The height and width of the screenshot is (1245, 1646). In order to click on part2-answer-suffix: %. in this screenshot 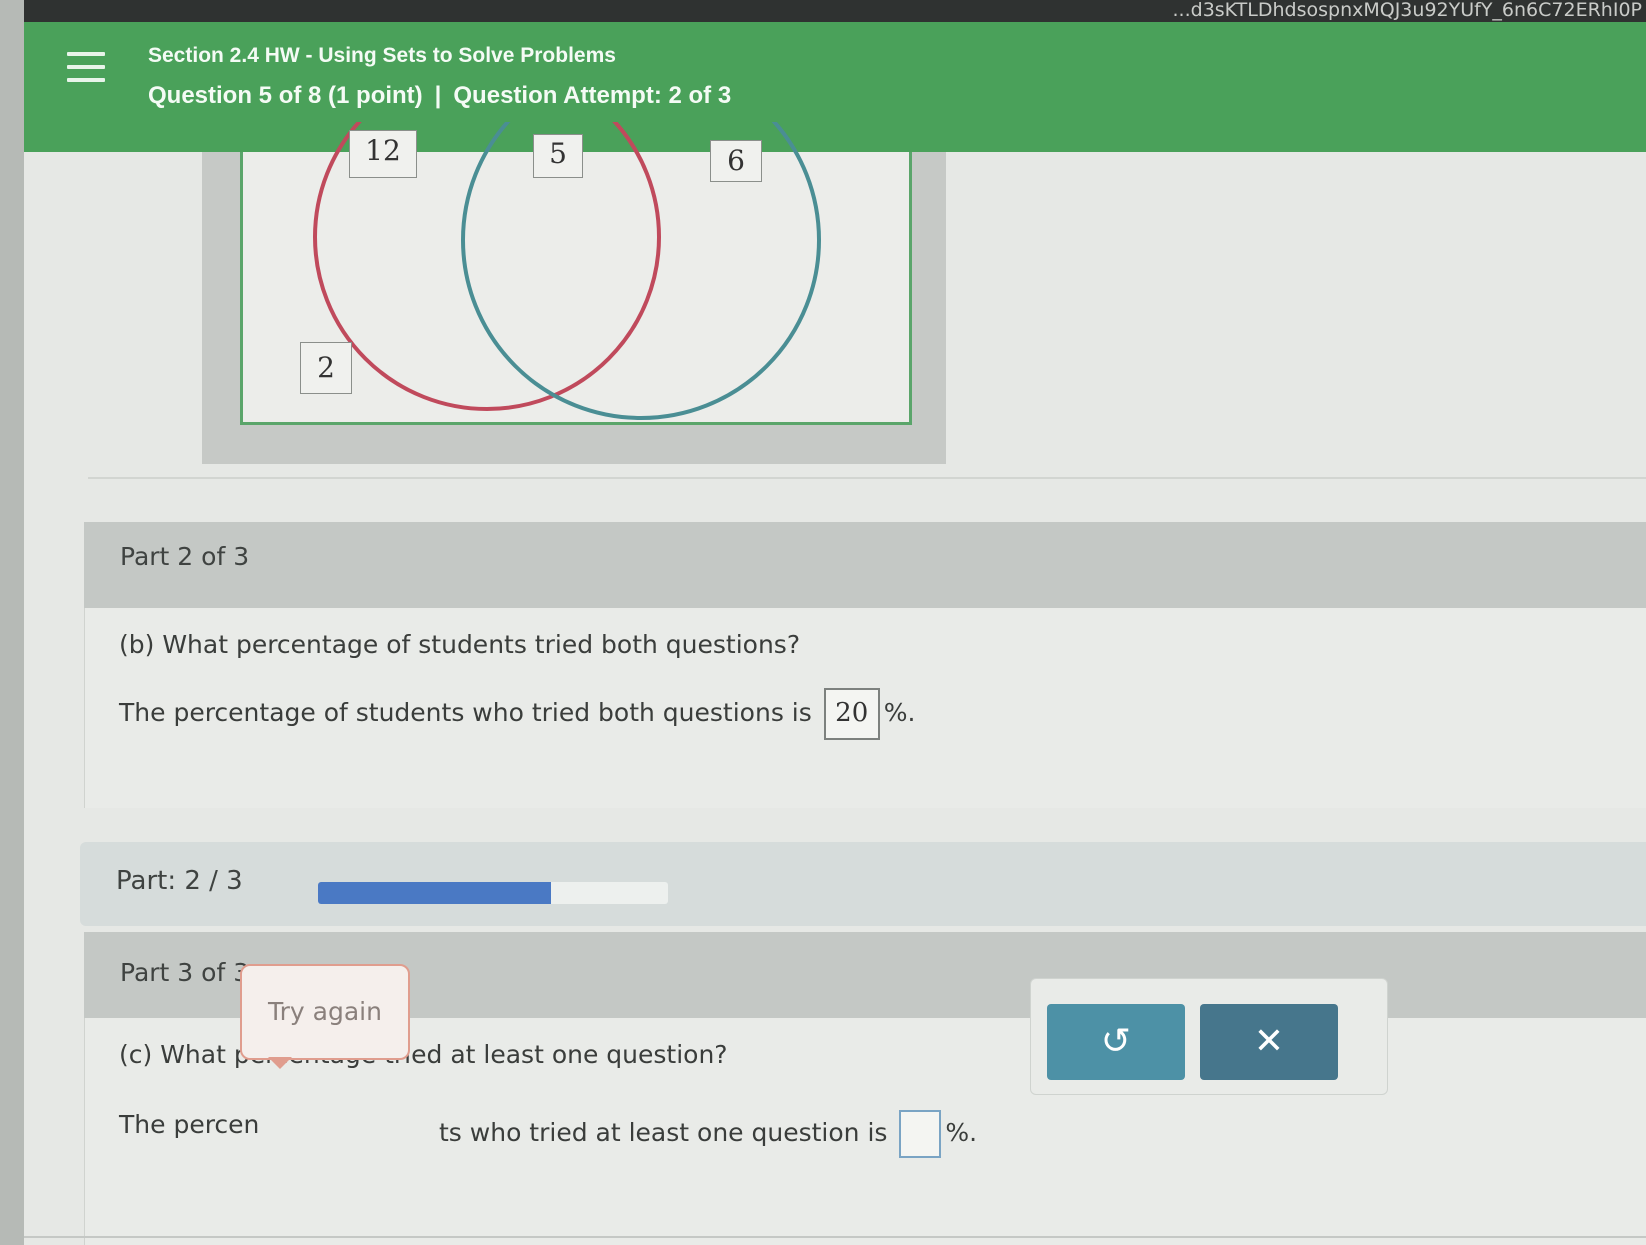, I will do `click(899, 712)`.